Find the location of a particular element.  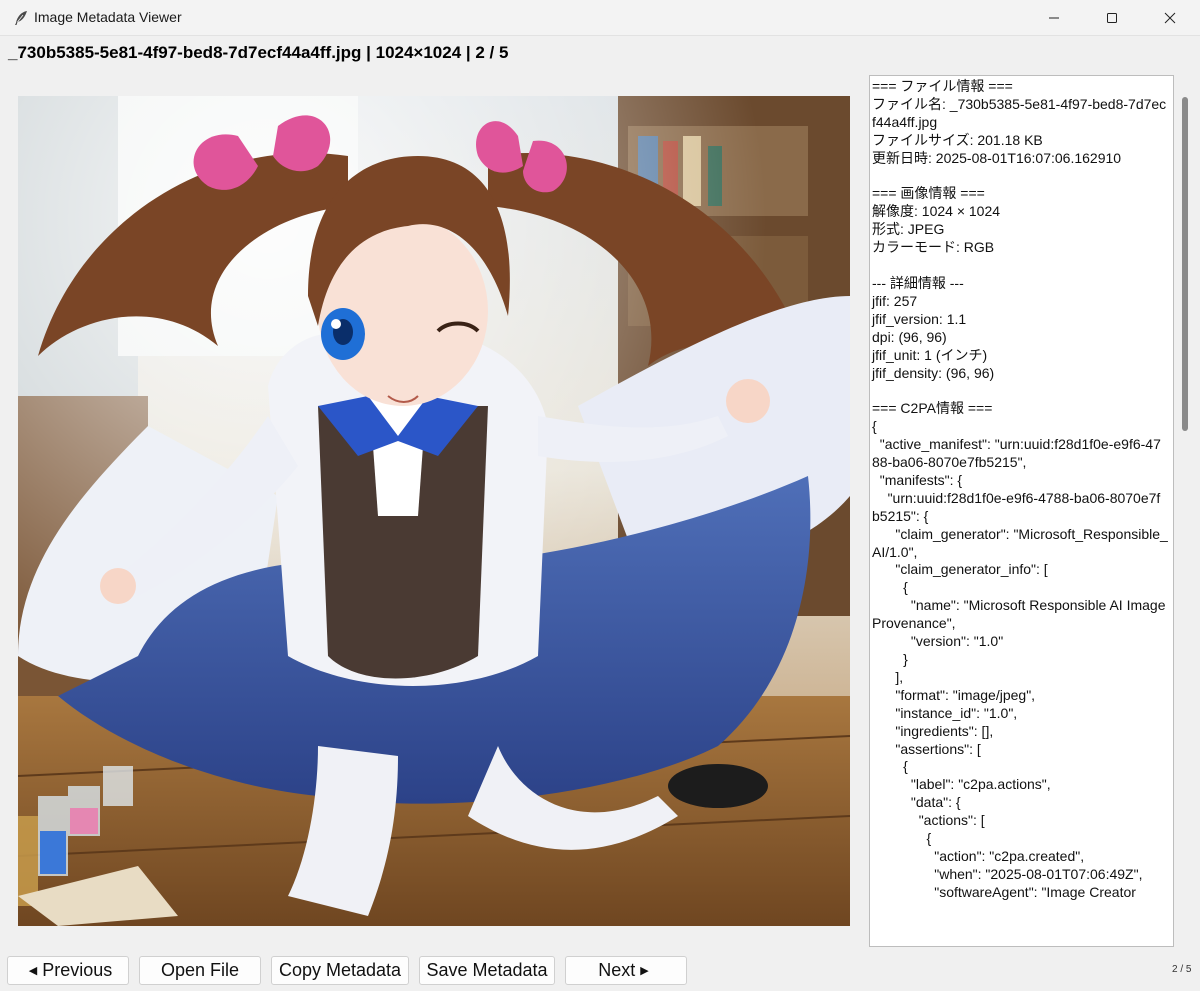

close-button is located at coordinates (1170, 18).